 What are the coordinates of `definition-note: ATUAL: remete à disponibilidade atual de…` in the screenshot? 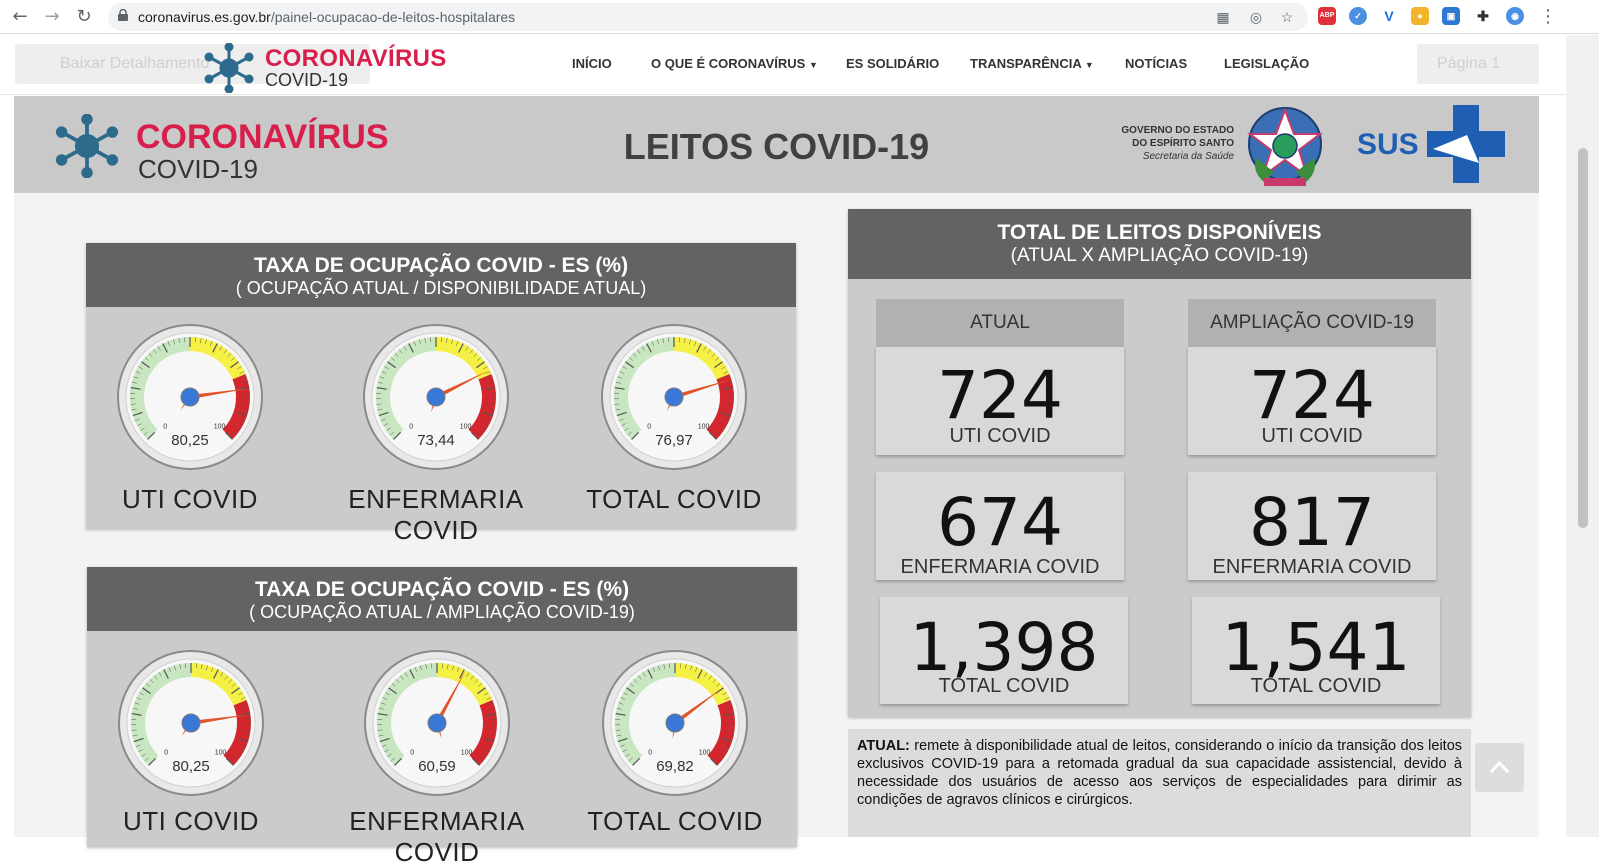 It's located at (1159, 783).